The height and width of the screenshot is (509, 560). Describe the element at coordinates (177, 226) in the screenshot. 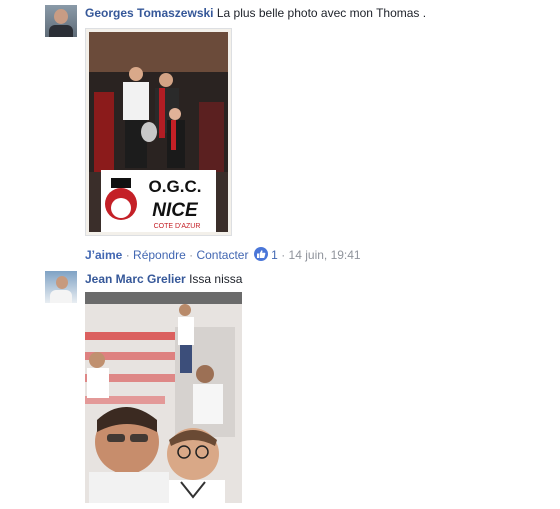

I see `banner-line-3: COTE D'AZUR` at that location.